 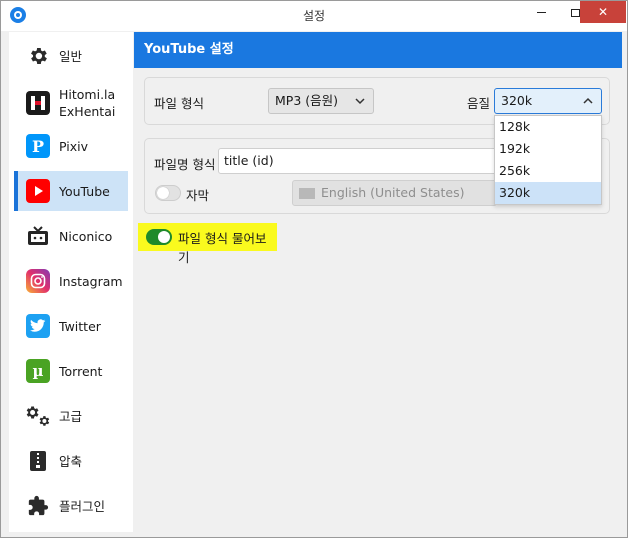 I want to click on format-label: 파일 형식, so click(x=179, y=103).